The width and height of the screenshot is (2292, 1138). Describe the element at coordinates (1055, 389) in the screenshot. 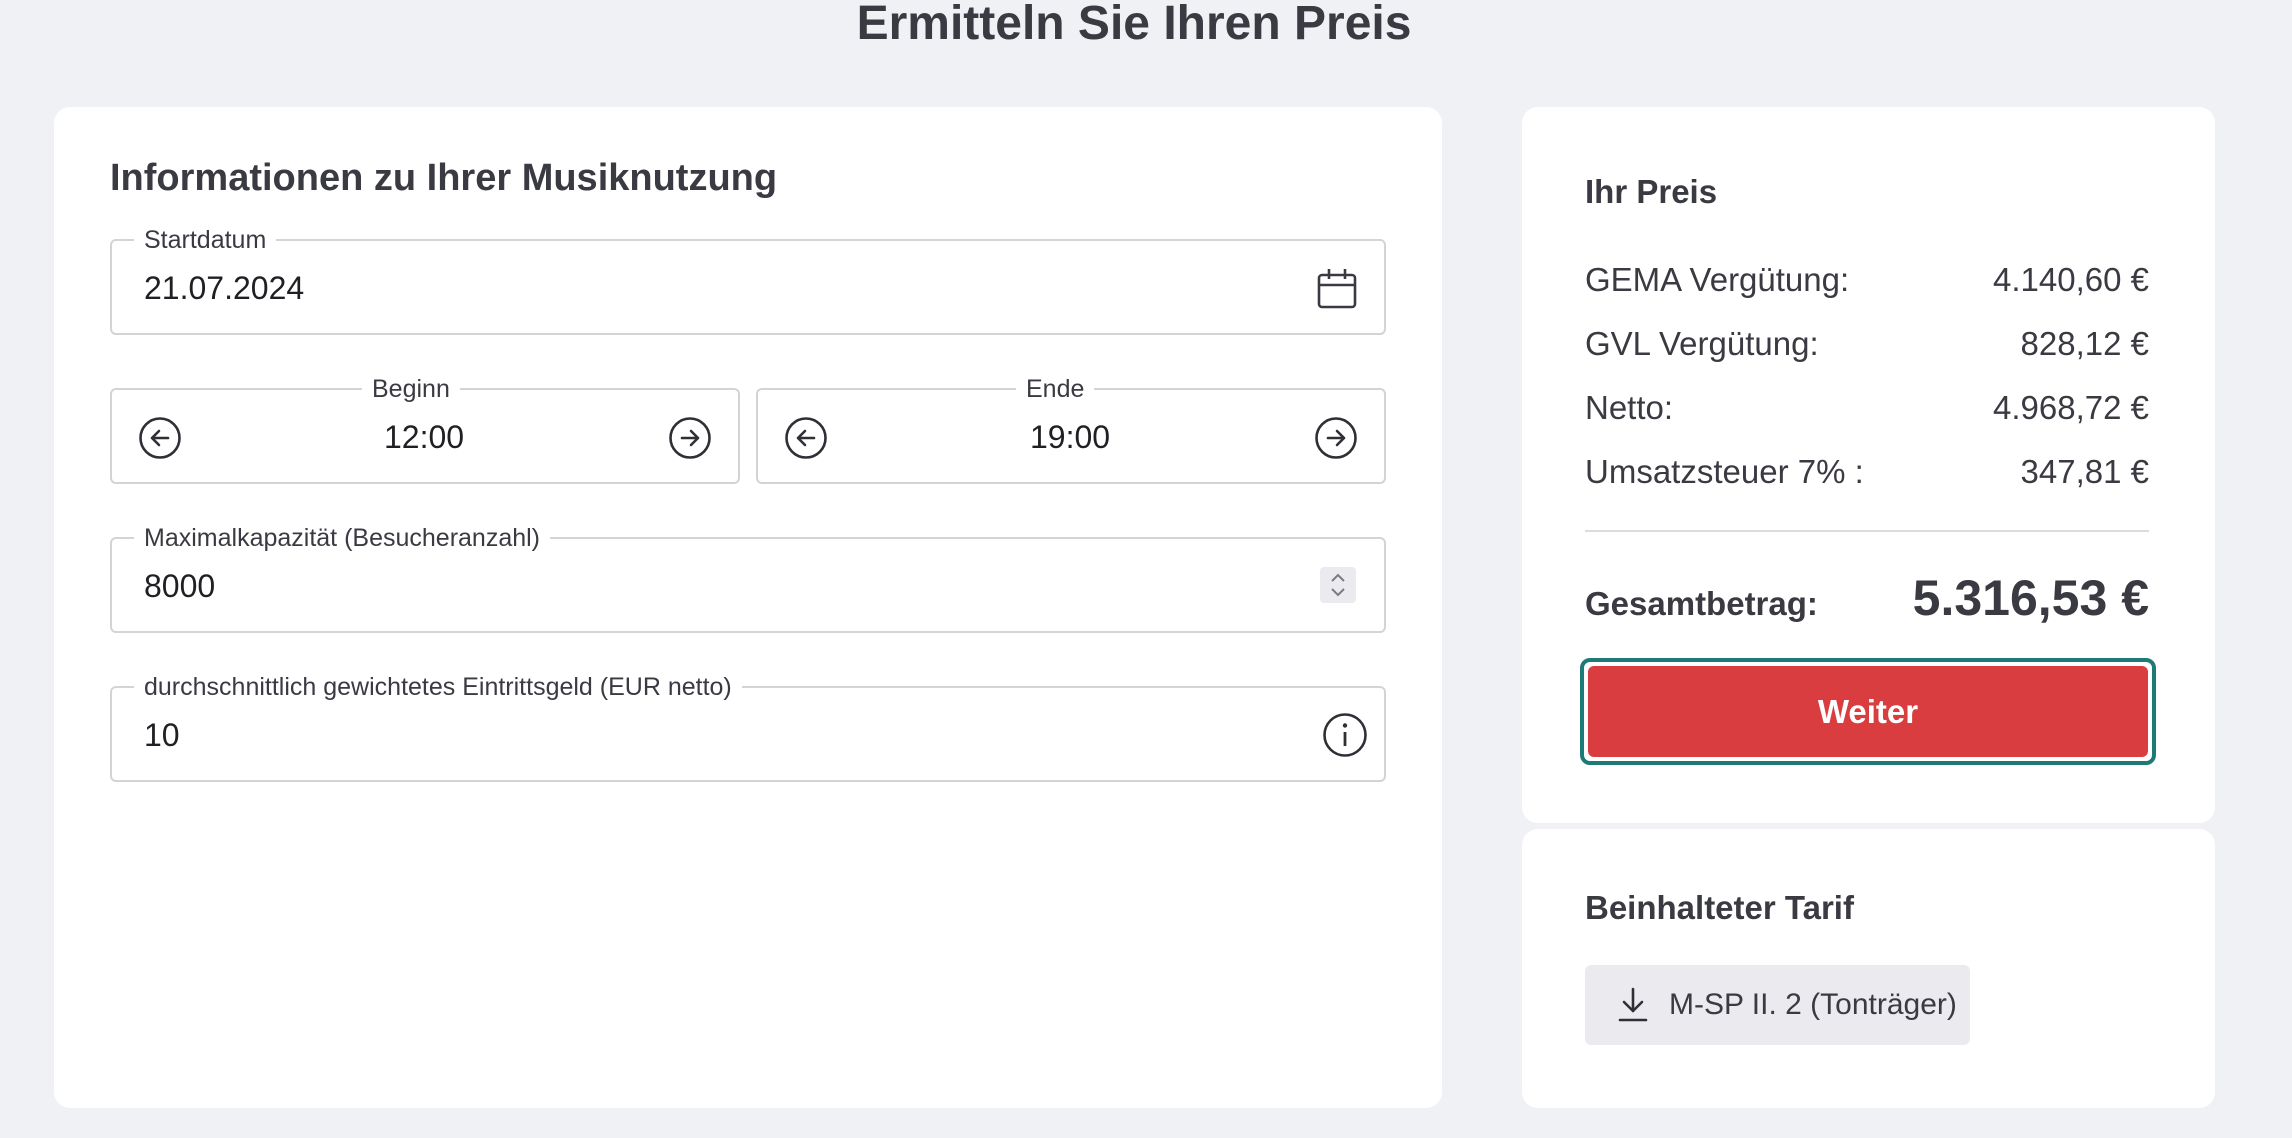

I see `ende-label: Ende` at that location.